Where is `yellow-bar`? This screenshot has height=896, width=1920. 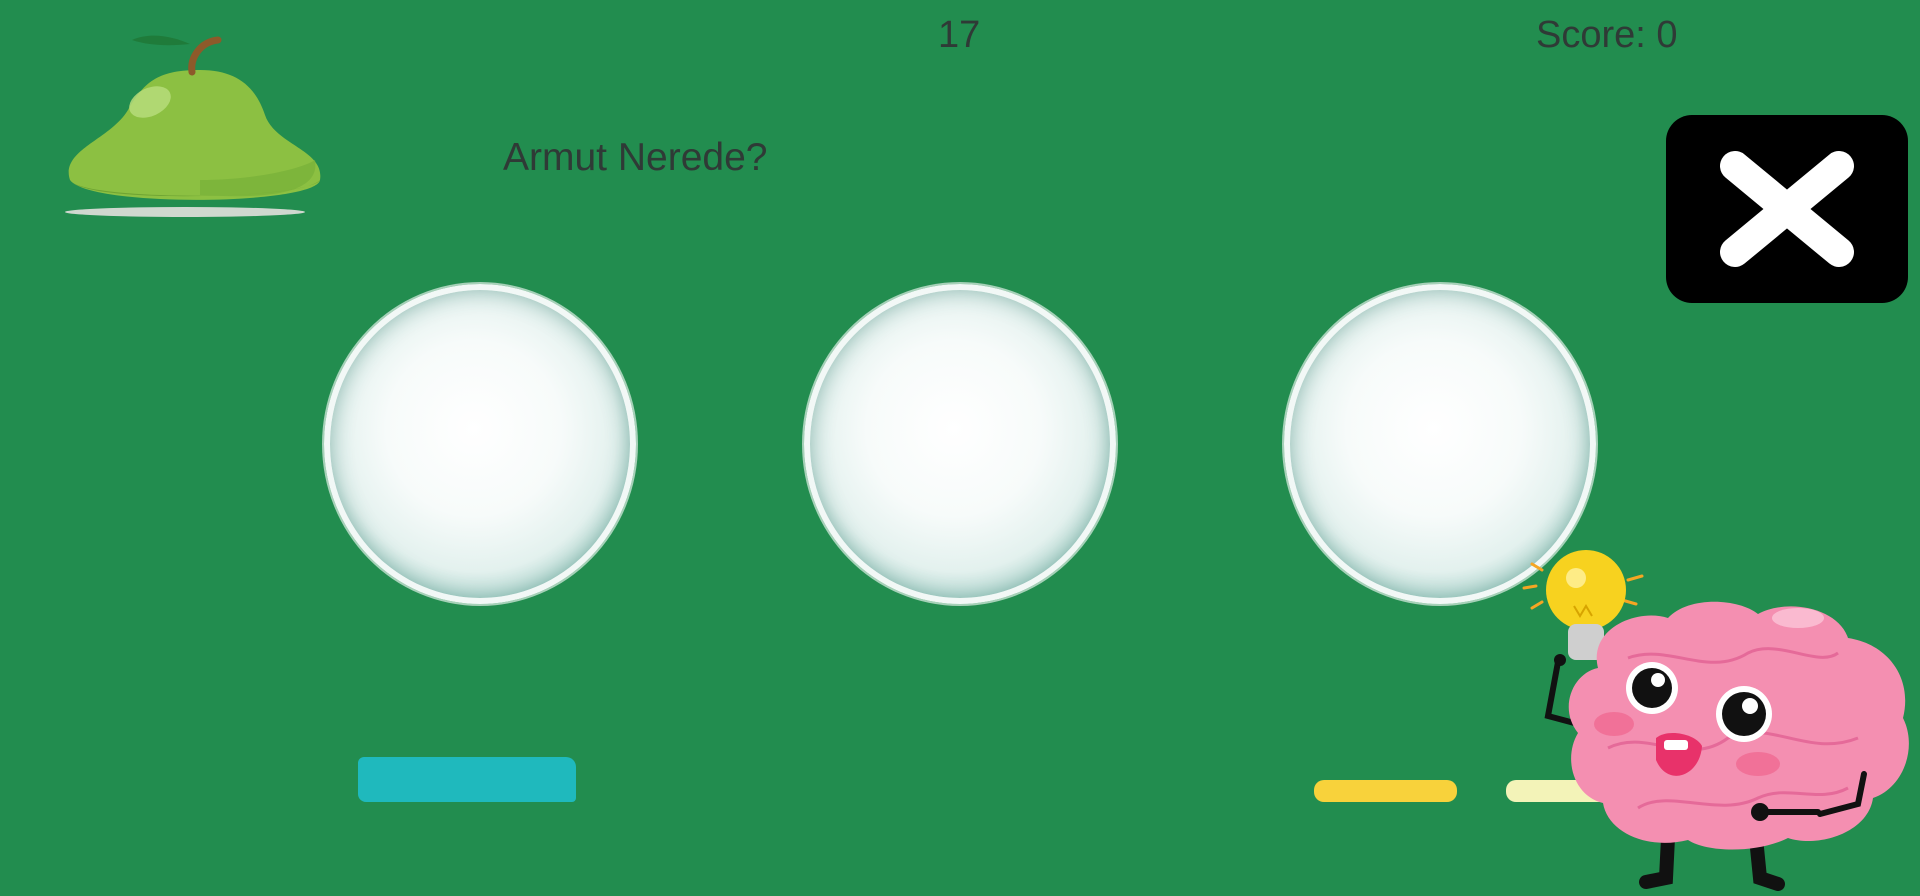
yellow-bar is located at coordinates (1385, 791).